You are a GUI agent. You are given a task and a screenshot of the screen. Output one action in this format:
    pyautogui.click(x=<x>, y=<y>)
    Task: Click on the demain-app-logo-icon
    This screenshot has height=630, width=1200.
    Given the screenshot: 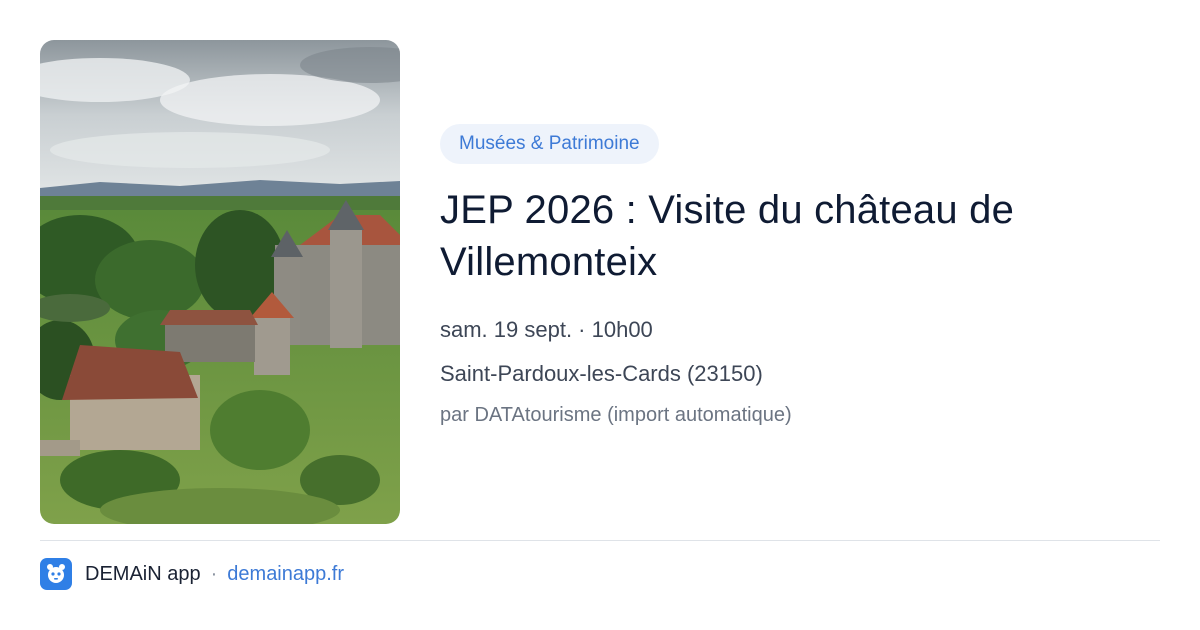 What is the action you would take?
    pyautogui.click(x=56, y=574)
    